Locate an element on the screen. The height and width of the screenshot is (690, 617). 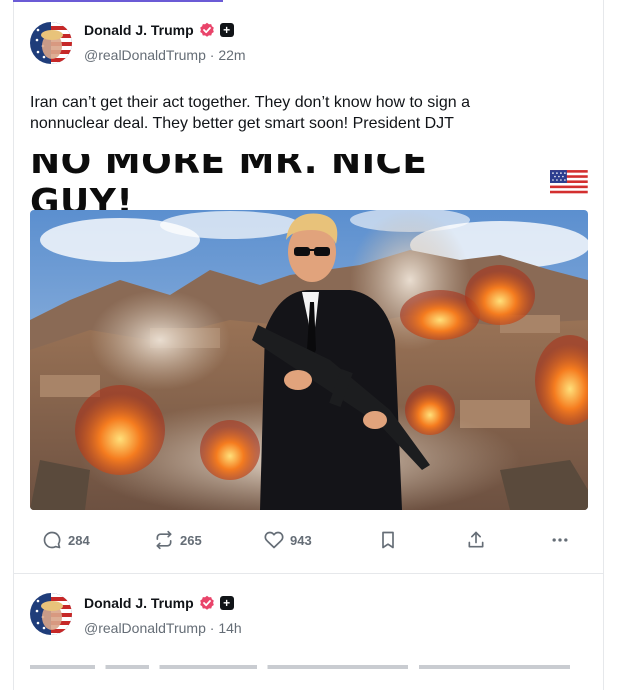
reply-icon is located at coordinates (52, 540).